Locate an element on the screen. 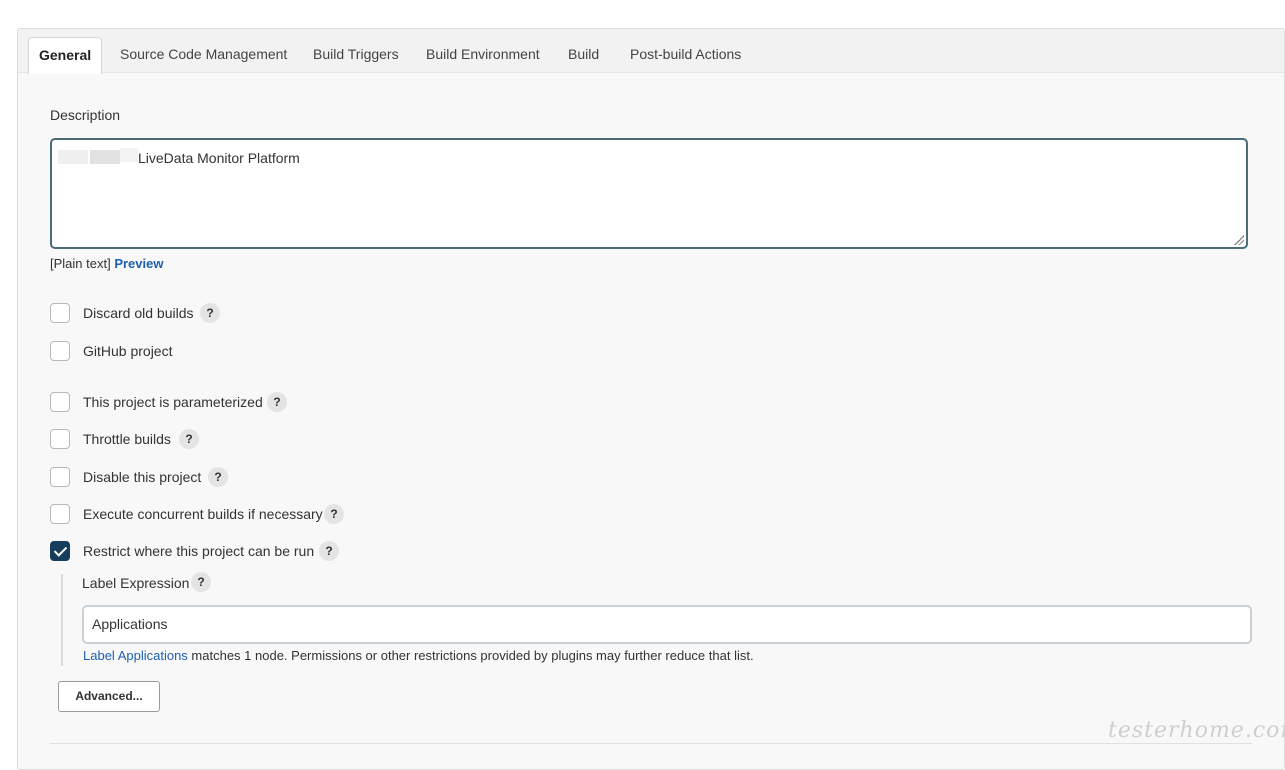  description-value: LiveData Monitor Platform is located at coordinates (219, 158).